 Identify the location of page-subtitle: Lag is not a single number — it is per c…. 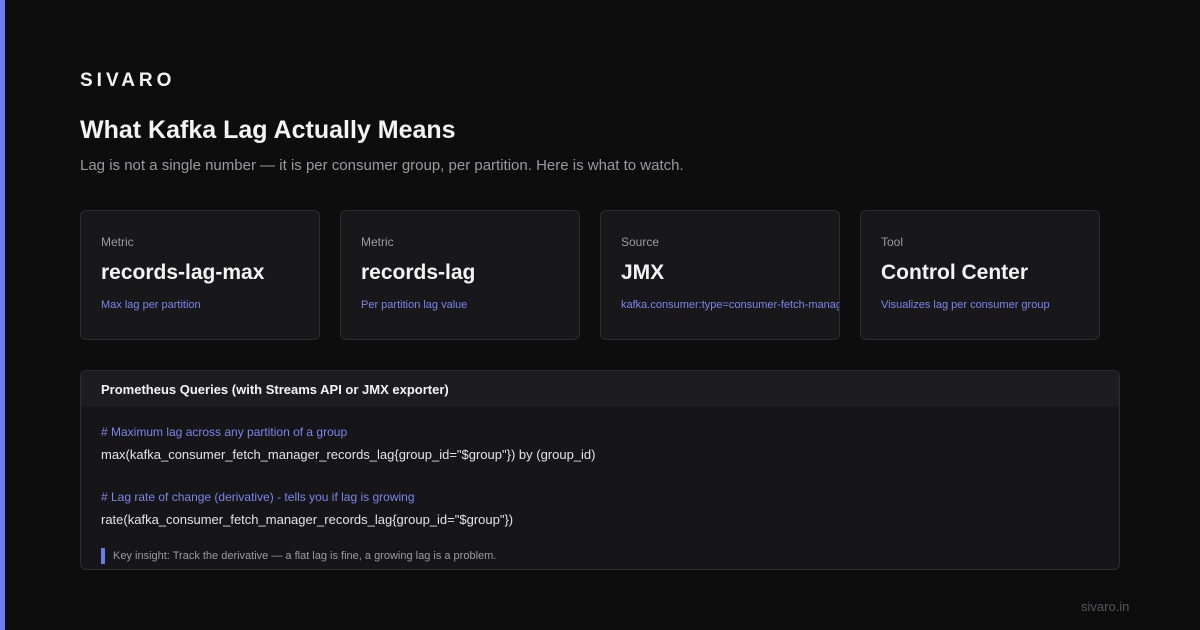
(382, 165).